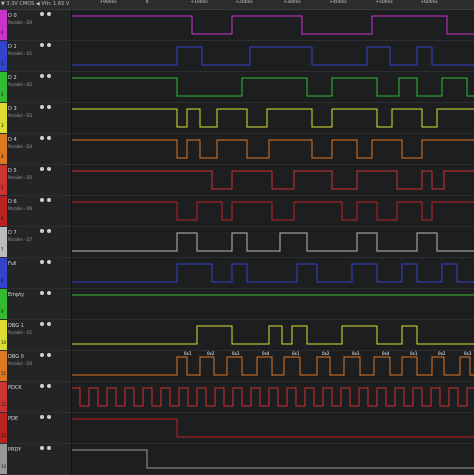 The image size is (474, 475). I want to click on channel-name: D 6, so click(12, 202).